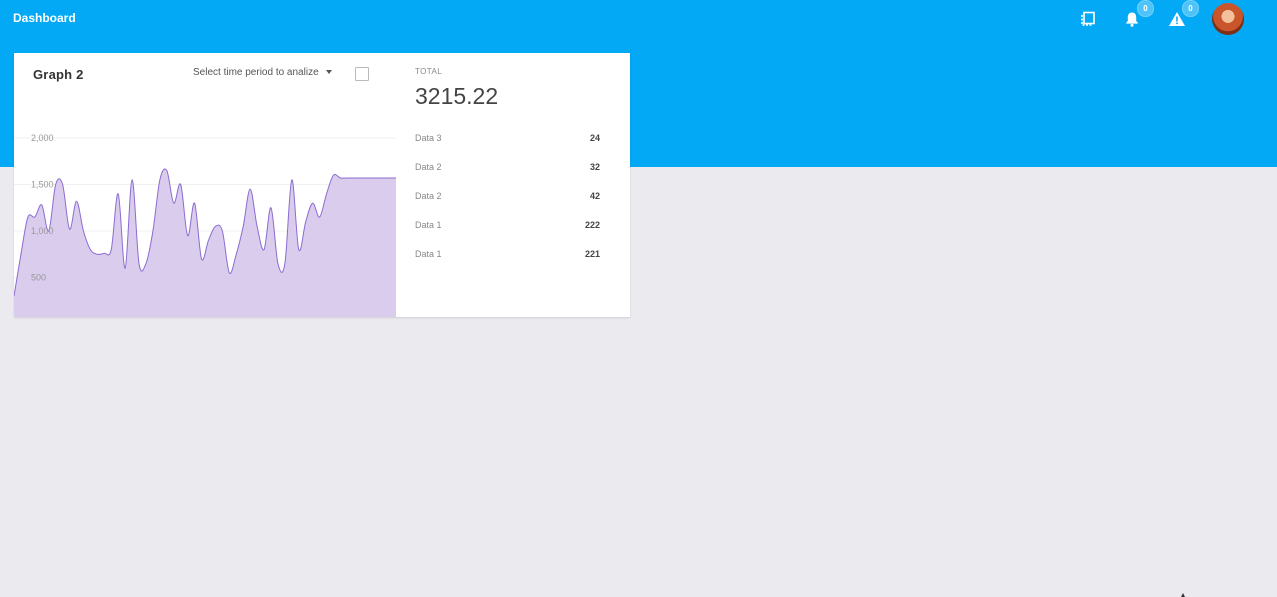 Image resolution: width=1277 pixels, height=597 pixels. I want to click on notifications-button: 0, so click(1137, 15).